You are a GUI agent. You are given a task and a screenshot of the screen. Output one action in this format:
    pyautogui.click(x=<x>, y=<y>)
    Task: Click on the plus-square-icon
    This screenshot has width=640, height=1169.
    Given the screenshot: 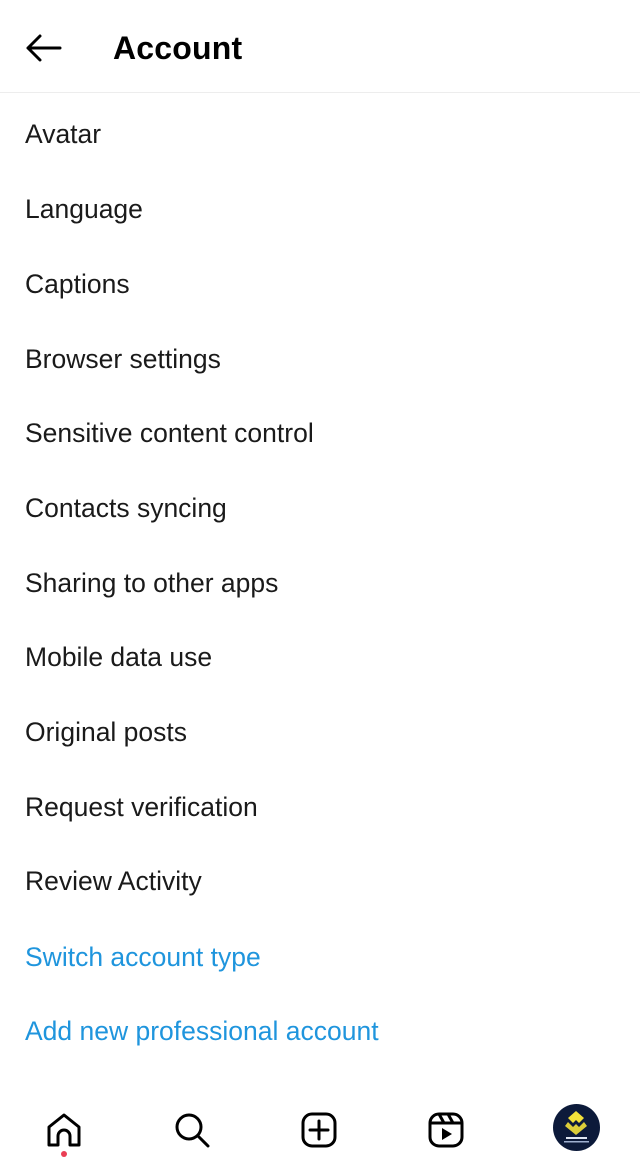 What is the action you would take?
    pyautogui.click(x=319, y=1130)
    